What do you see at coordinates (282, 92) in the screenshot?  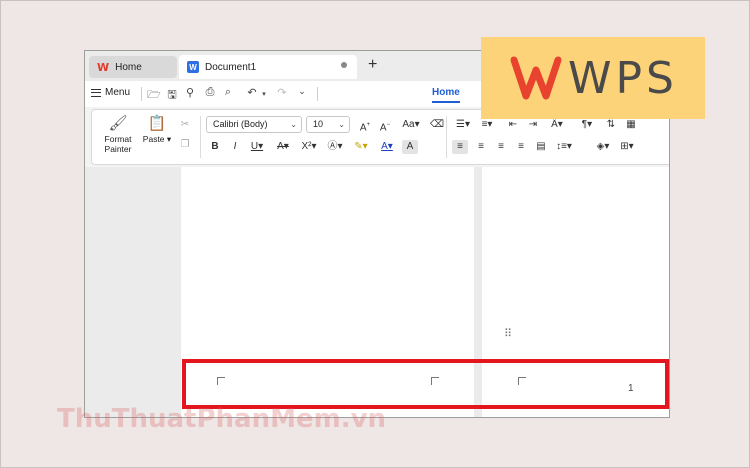 I see `redo-icon: ↷` at bounding box center [282, 92].